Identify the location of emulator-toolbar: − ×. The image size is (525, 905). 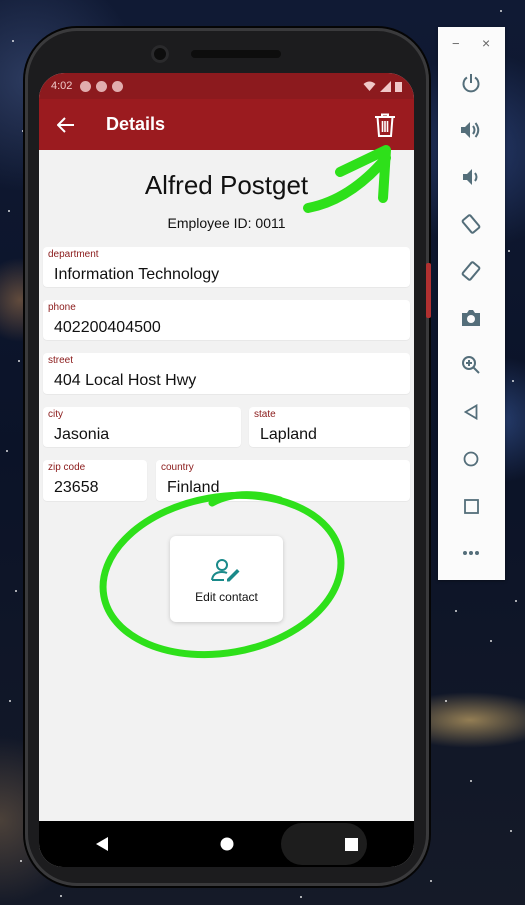
(471, 303).